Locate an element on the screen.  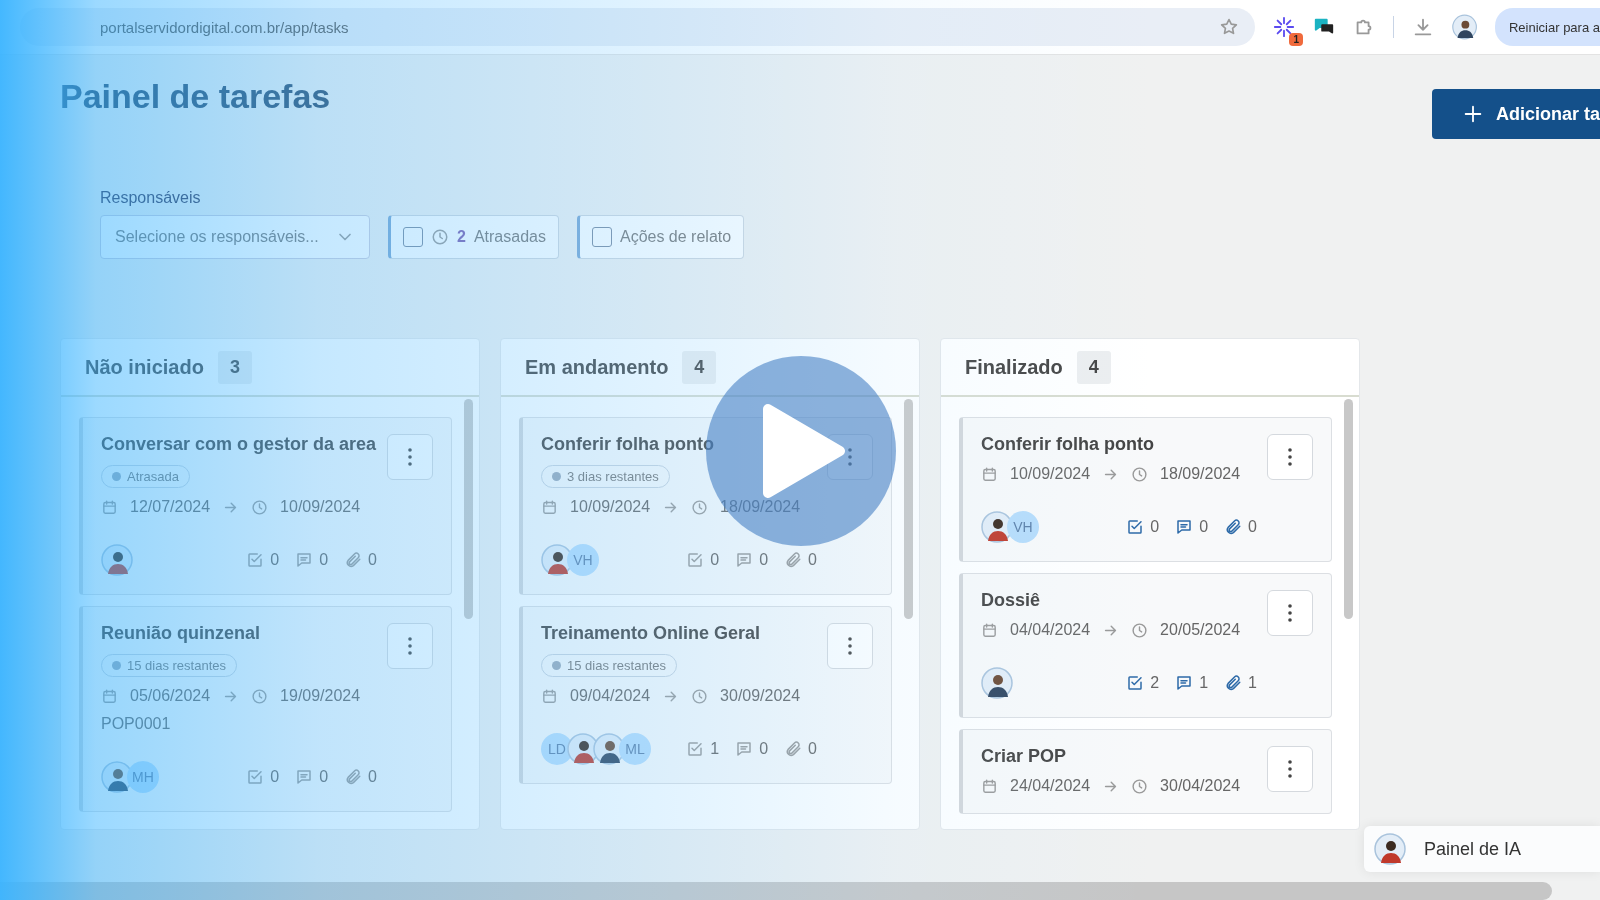
address-bar: portalservidordigital.com.br/app/tasks is located at coordinates (637, 27).